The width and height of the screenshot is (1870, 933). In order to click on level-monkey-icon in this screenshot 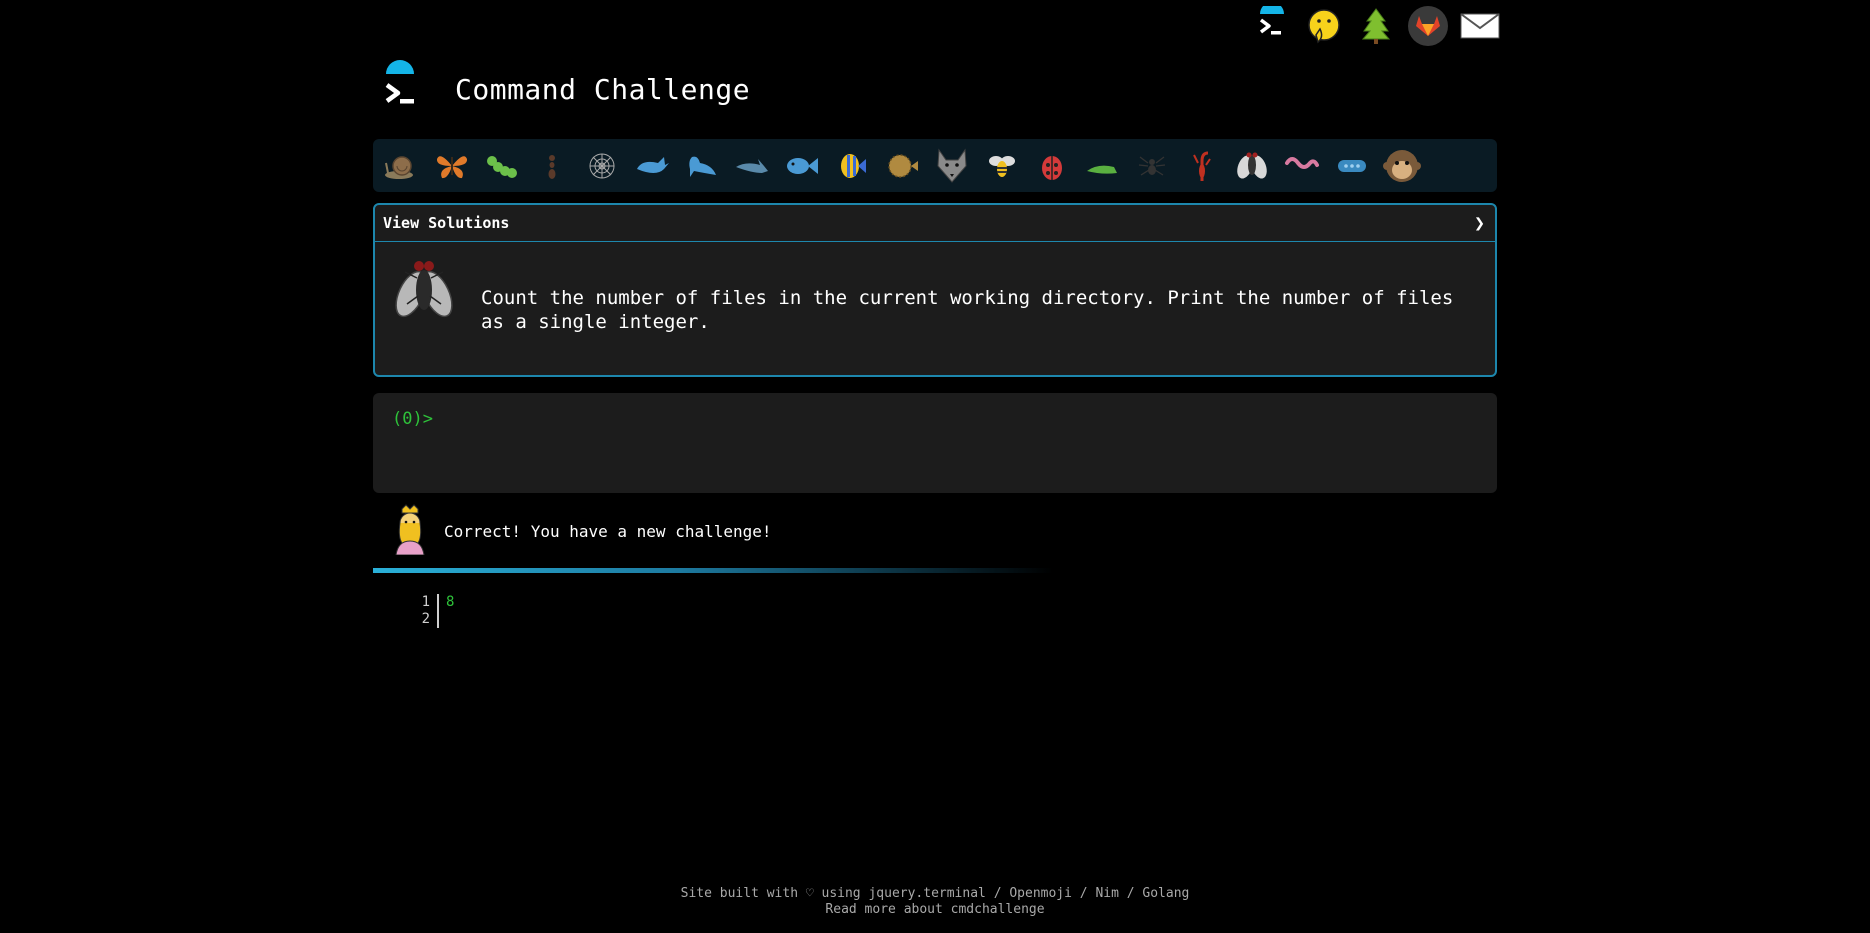, I will do `click(1402, 166)`.